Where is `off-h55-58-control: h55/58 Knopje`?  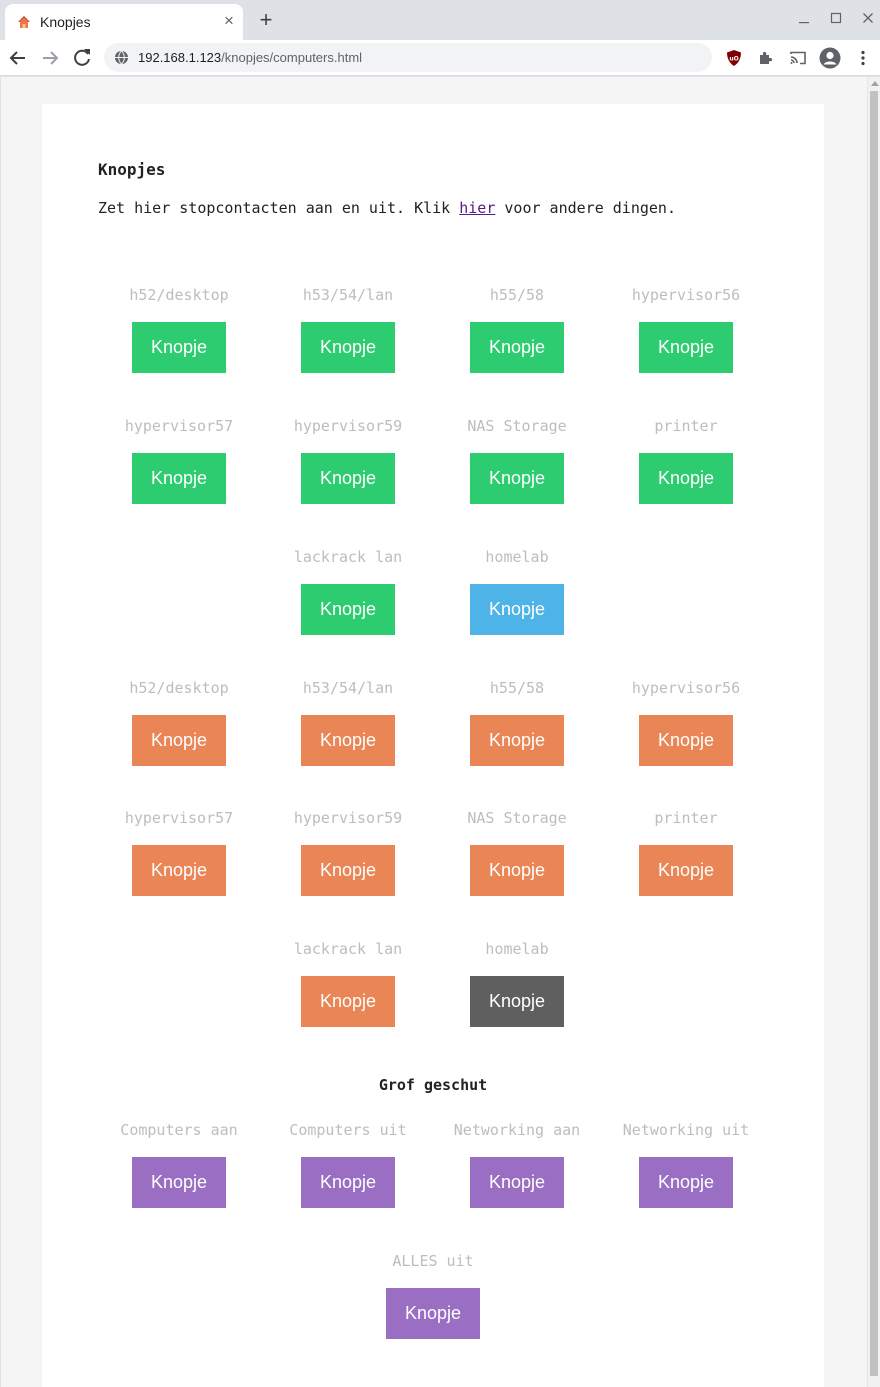
off-h55-58-control: h55/58 Knopje is located at coordinates (517, 722).